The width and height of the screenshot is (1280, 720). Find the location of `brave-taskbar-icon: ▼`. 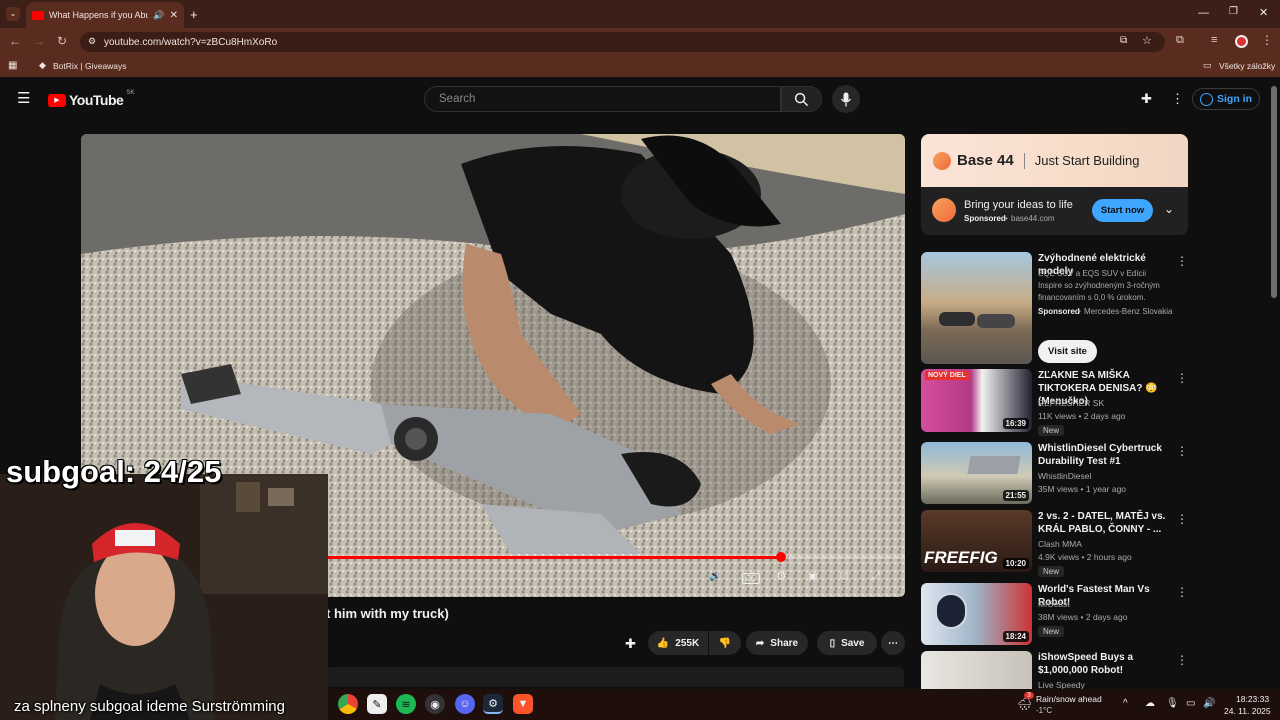

brave-taskbar-icon: ▼ is located at coordinates (523, 704).